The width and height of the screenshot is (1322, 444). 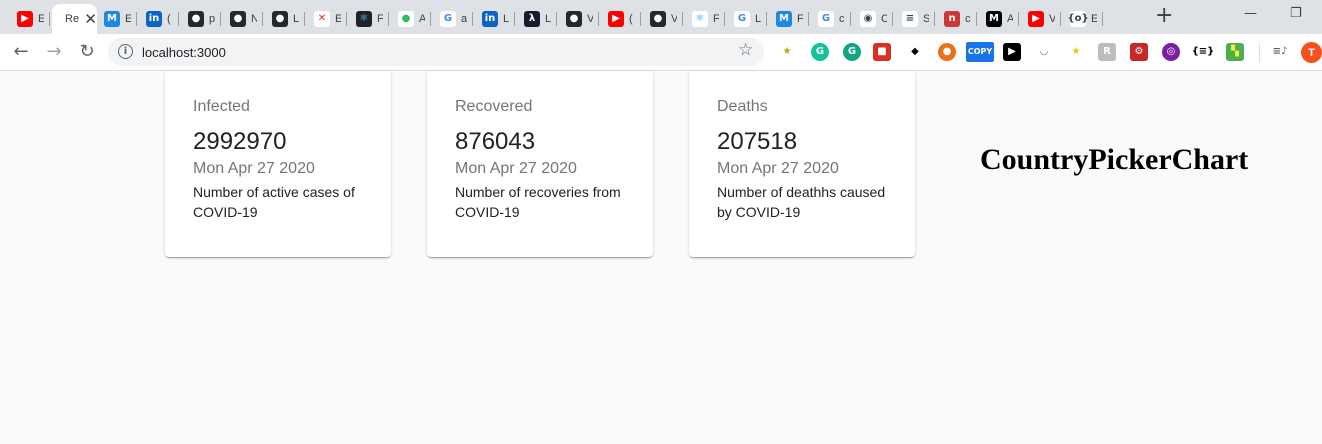 I want to click on site-info-icon: i, so click(x=125, y=51).